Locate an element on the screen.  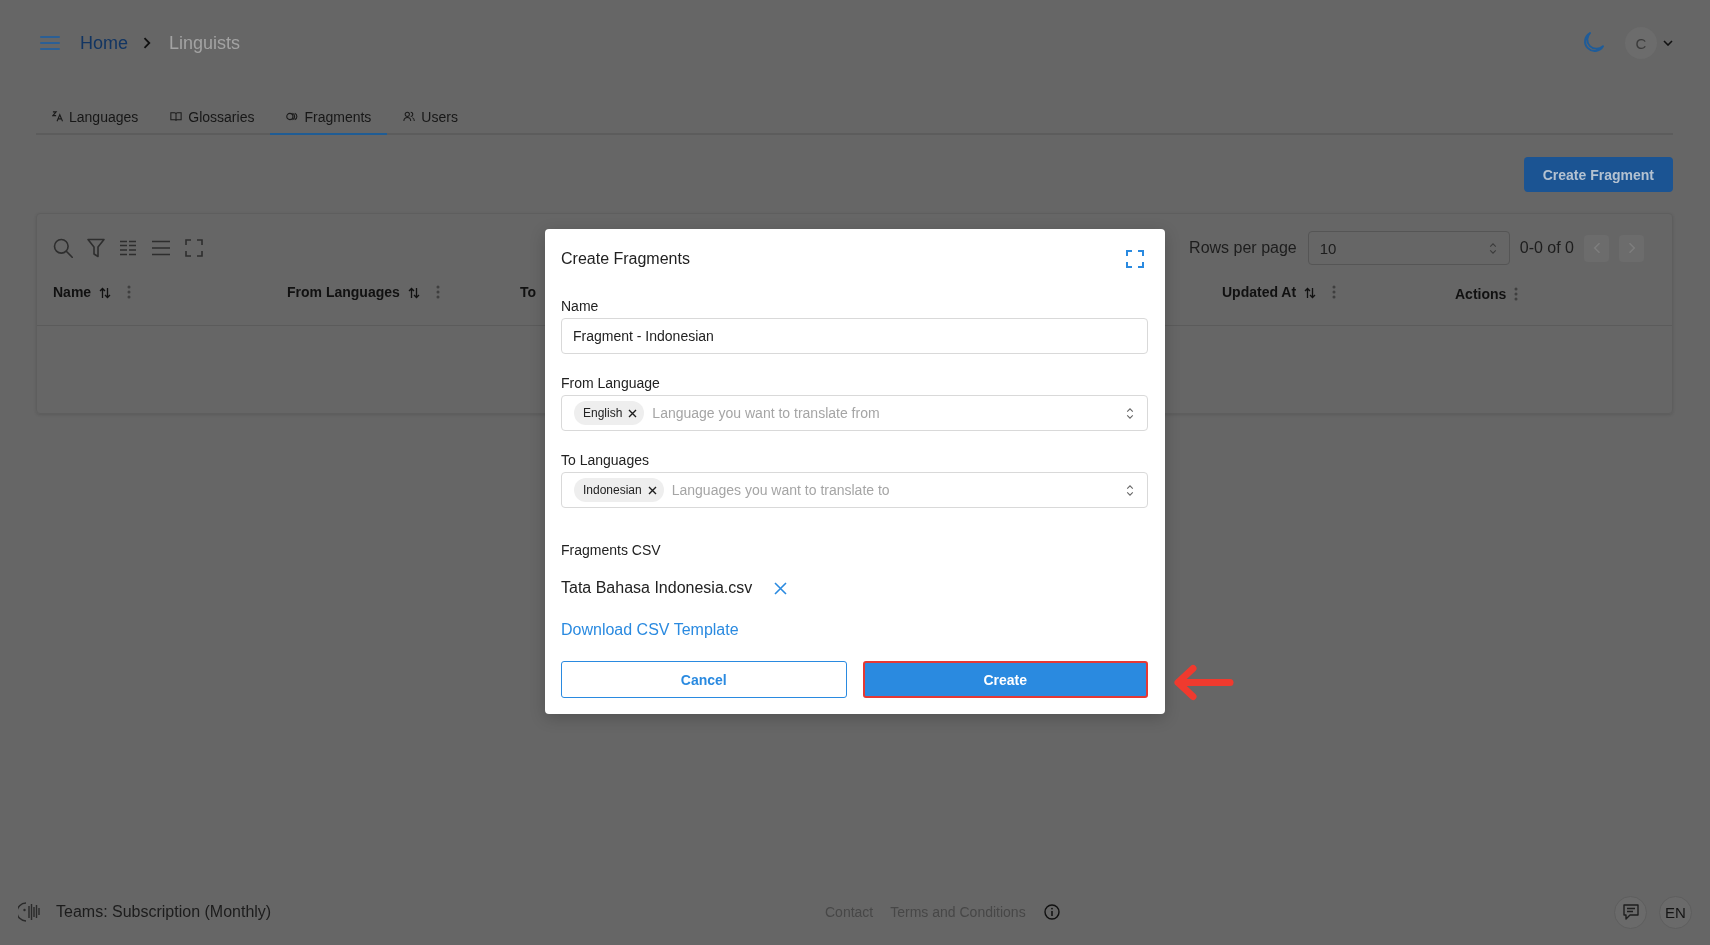
field-label: Name is located at coordinates (580, 306).